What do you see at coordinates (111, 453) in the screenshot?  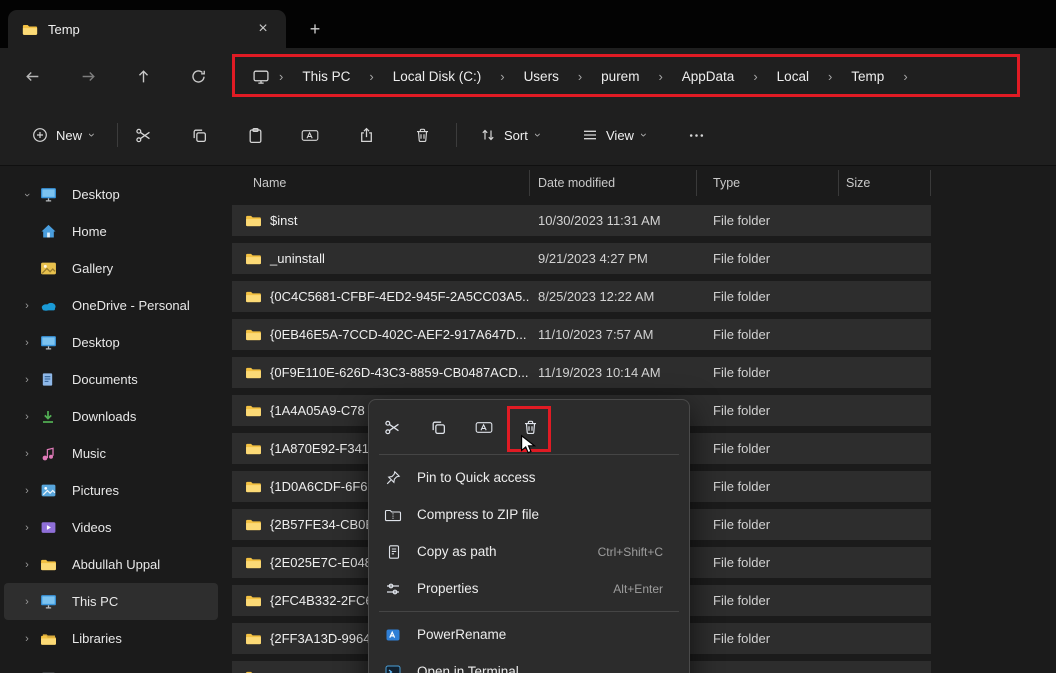 I see `sidebar-item-music: › Music` at bounding box center [111, 453].